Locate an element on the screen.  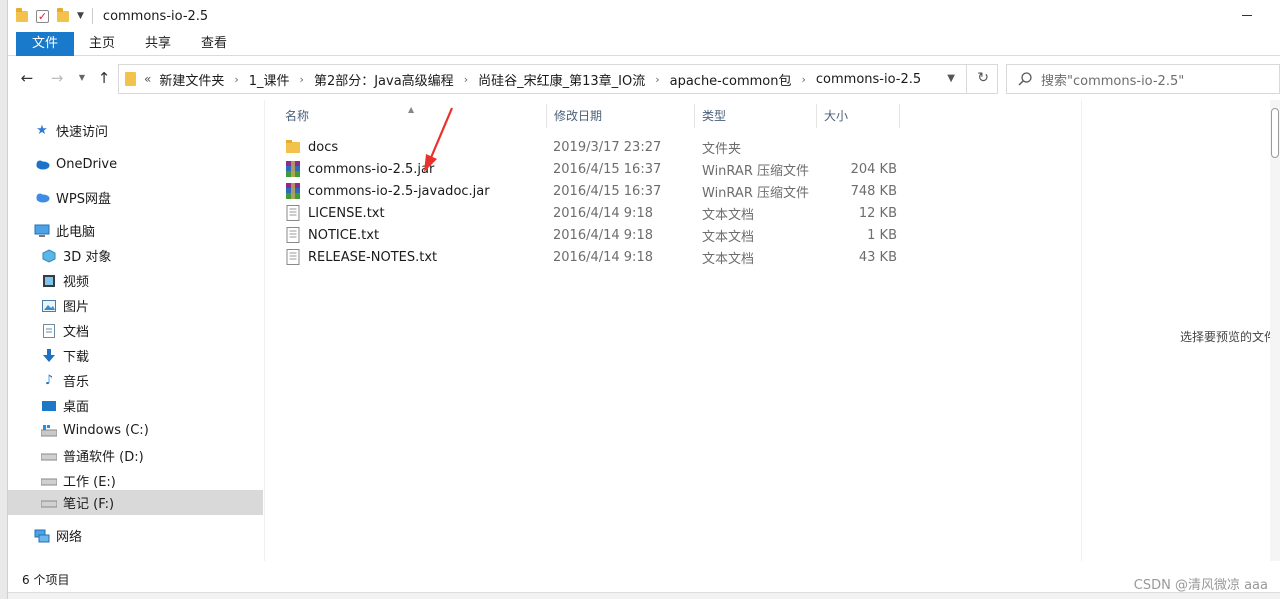
file-row: docs 2019/3/17 23:27 文件夹 is located at coordinates (598, 147).